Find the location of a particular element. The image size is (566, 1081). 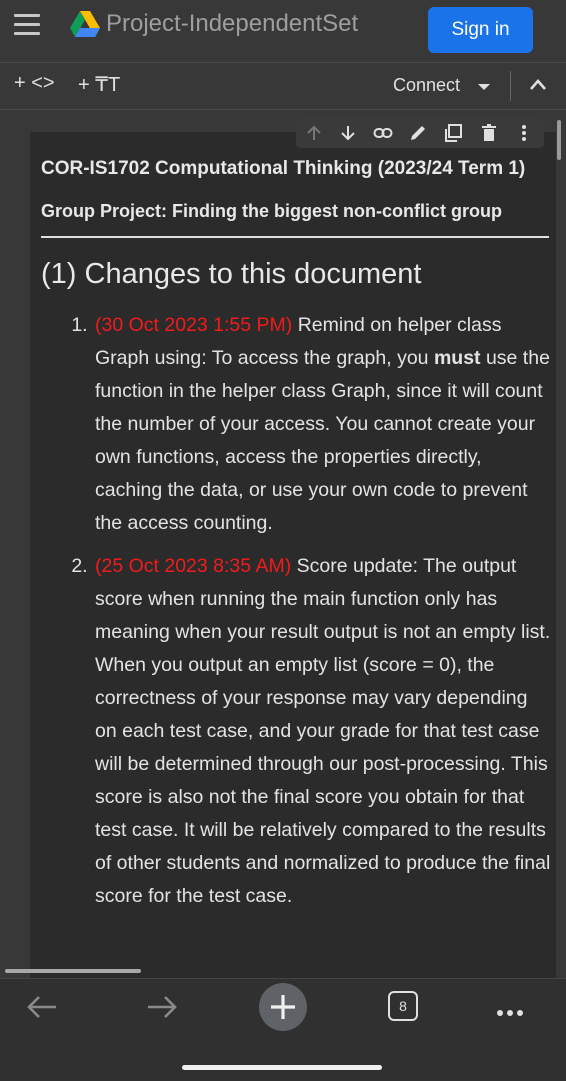

pencil-icon is located at coordinates (418, 133).